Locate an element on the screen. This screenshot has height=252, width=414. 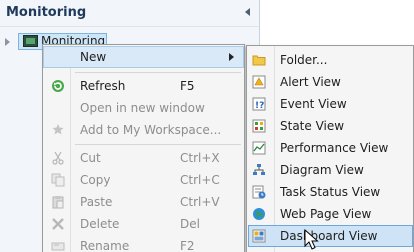
monitor-icon is located at coordinates (30, 41).